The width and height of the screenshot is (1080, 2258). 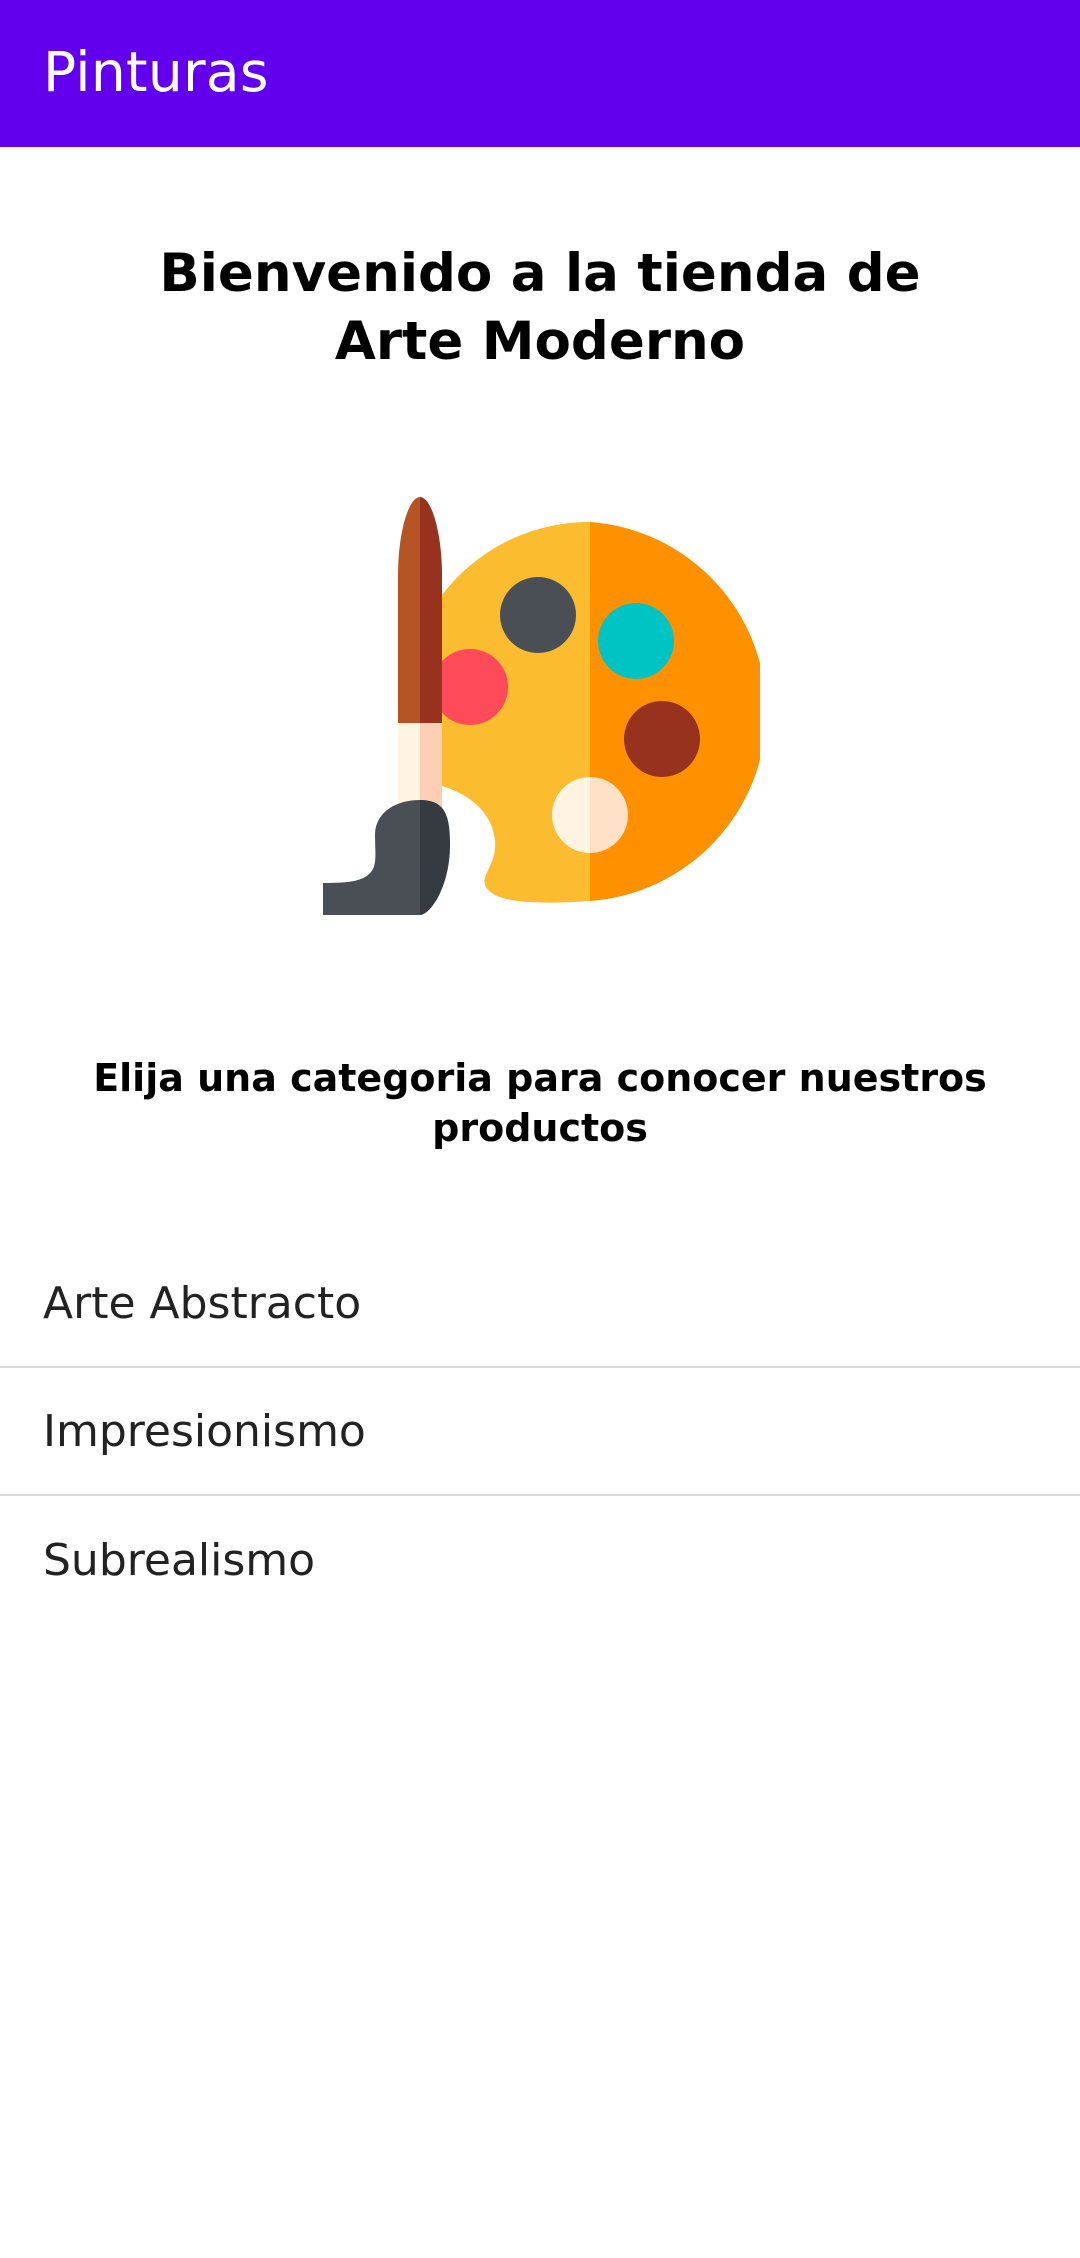 What do you see at coordinates (156, 71) in the screenshot?
I see `app-bar-title: Pinturas` at bounding box center [156, 71].